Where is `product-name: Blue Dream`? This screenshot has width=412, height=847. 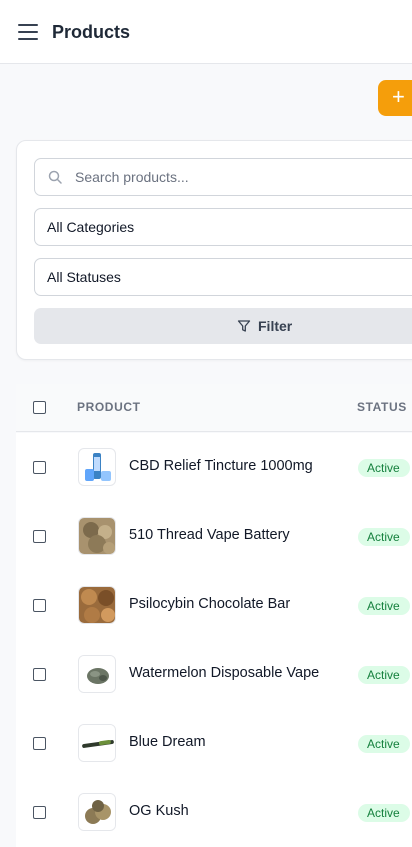
product-name: Blue Dream is located at coordinates (167, 742).